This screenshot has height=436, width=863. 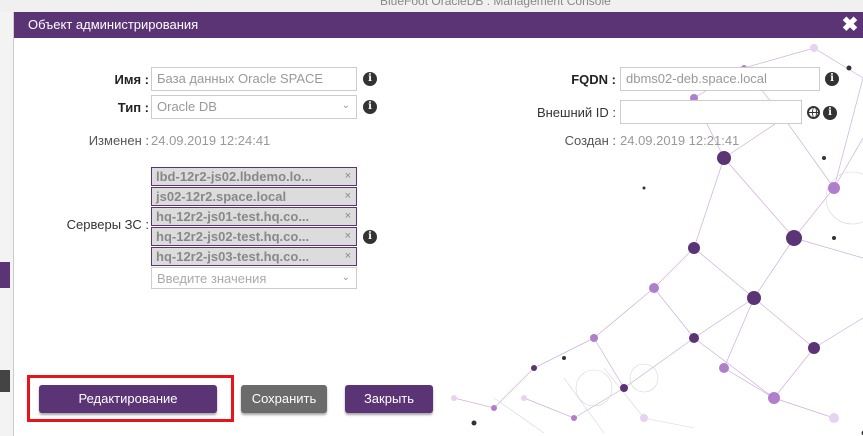 I want to click on modified-value: 24.09.2019 12:24:41, so click(x=211, y=140).